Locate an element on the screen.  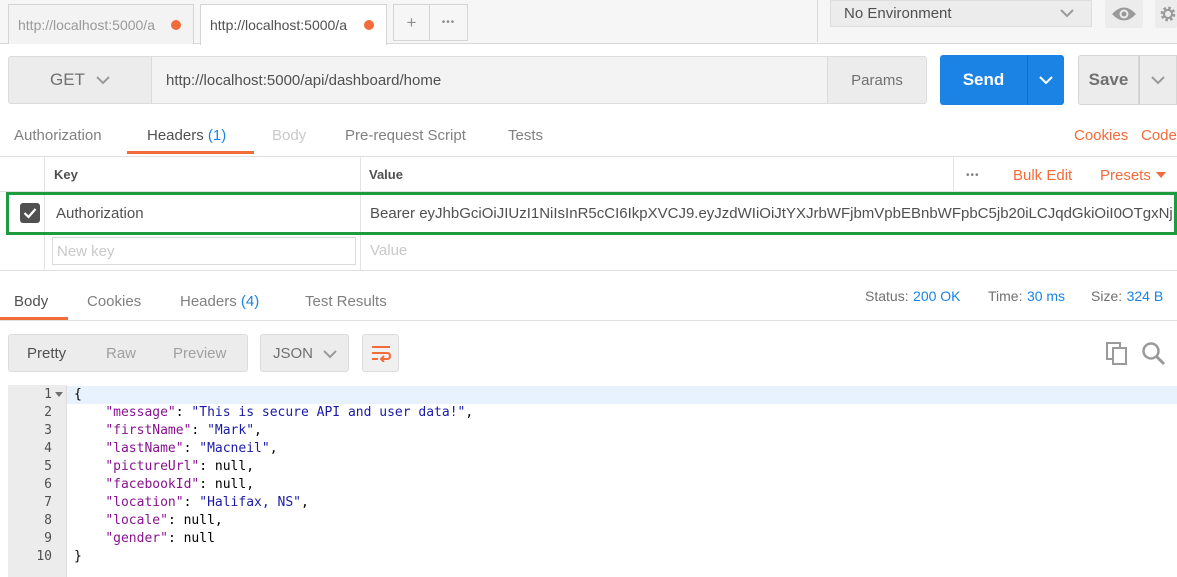
header-key-cell: Authorization is located at coordinates (201, 213).